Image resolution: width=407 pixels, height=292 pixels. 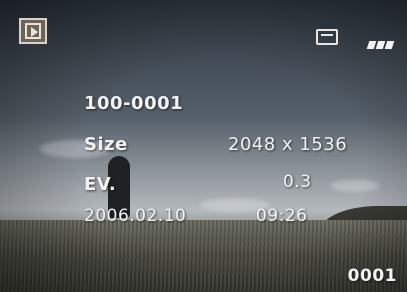 I want to click on play-frame, so click(x=33, y=31).